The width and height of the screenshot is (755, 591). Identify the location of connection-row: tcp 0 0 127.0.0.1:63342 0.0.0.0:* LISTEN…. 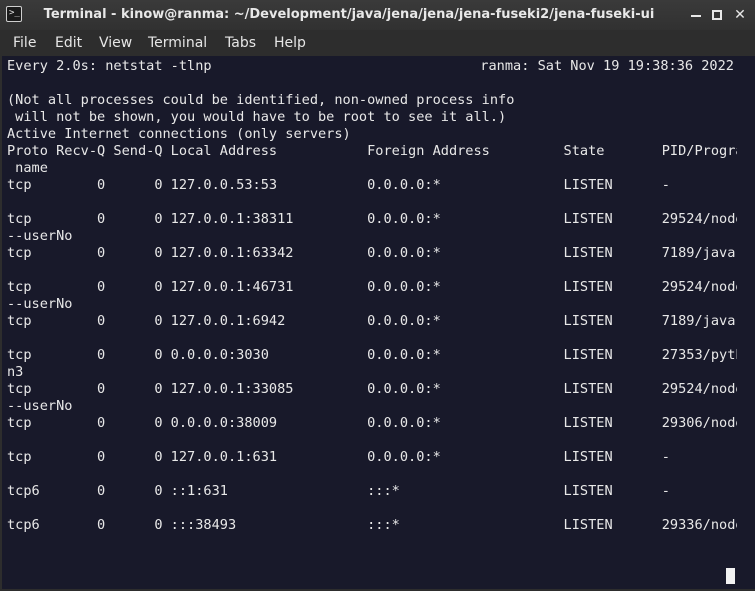
(371, 253).